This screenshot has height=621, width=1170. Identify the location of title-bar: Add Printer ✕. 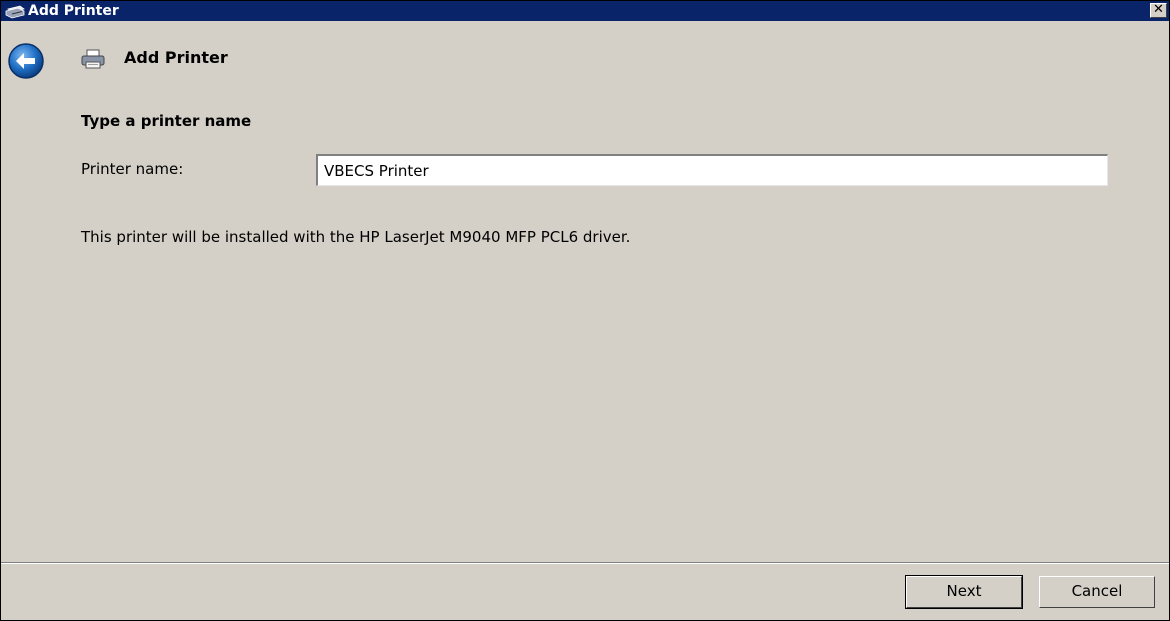
(585, 11).